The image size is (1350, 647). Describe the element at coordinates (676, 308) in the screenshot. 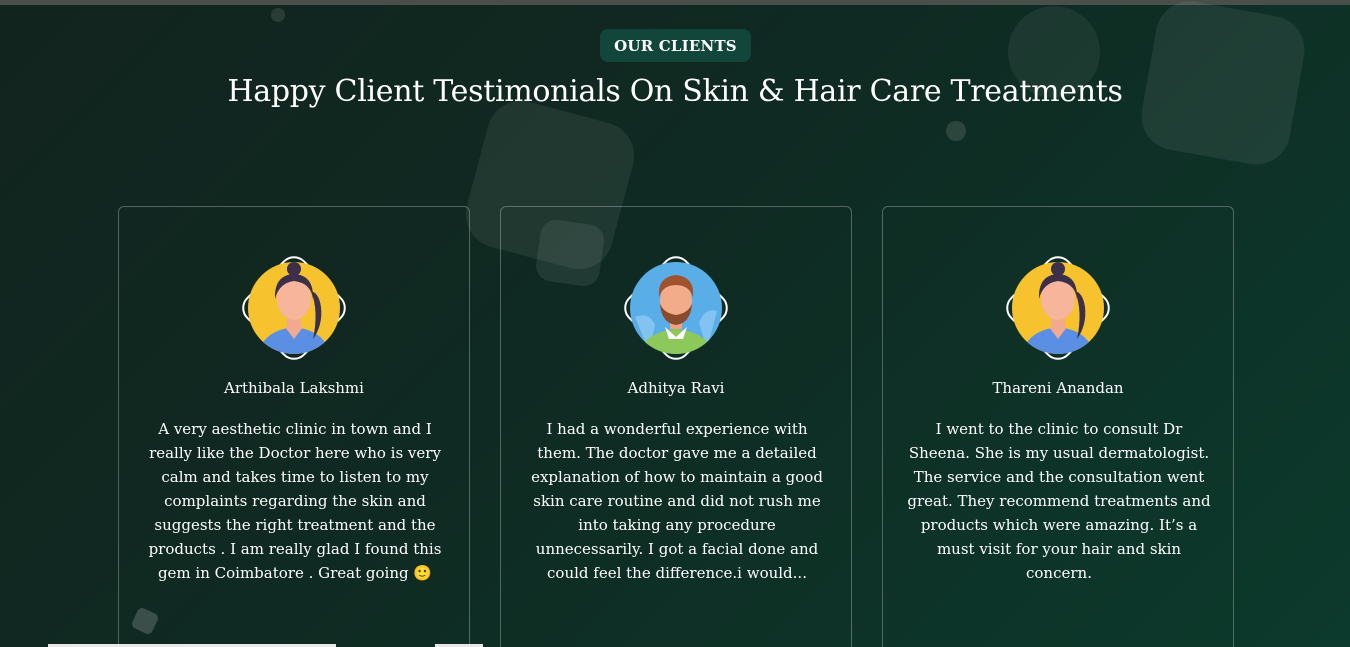

I see `male-avatar-icon` at that location.